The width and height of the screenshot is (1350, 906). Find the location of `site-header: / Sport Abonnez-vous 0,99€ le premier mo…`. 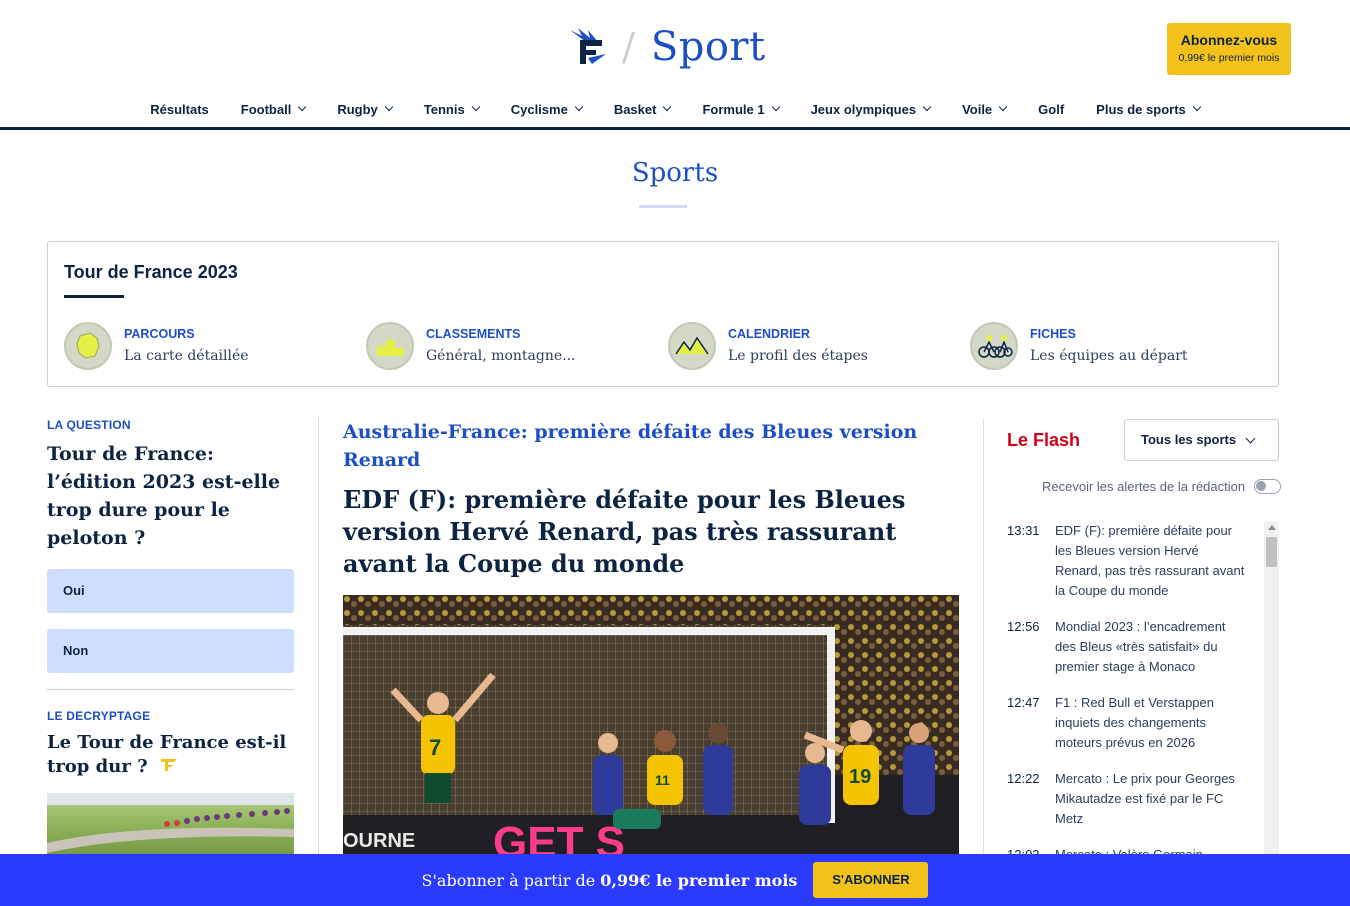

site-header: / Sport Abonnez-vous 0,99€ le premier mo… is located at coordinates (675, 65).